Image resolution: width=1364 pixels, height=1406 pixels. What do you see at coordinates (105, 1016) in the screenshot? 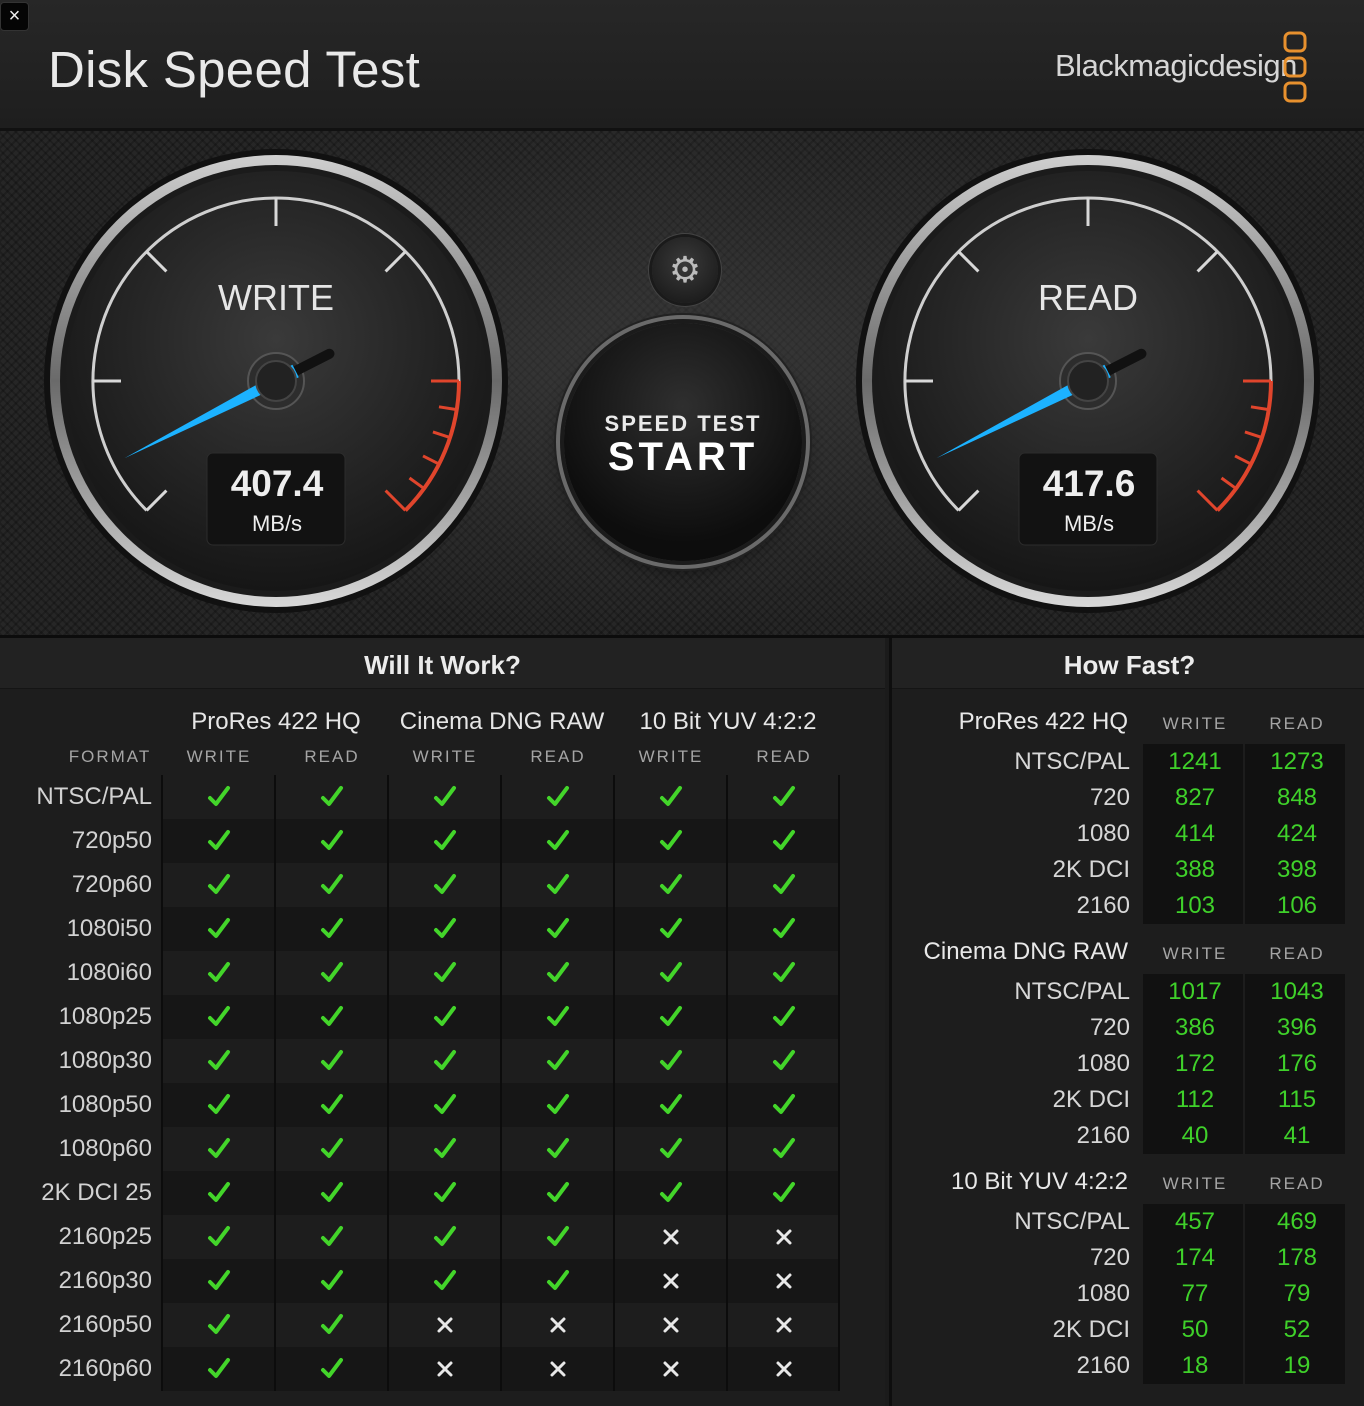
I see `format-label: 1080p25` at bounding box center [105, 1016].